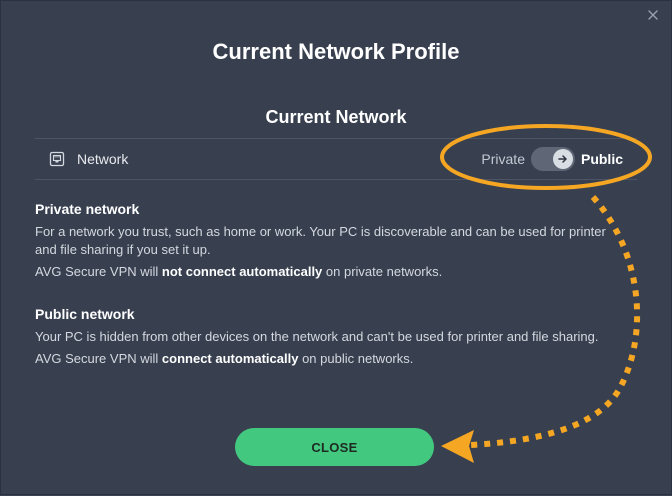  I want to click on arrow-head-icon, so click(457, 446).